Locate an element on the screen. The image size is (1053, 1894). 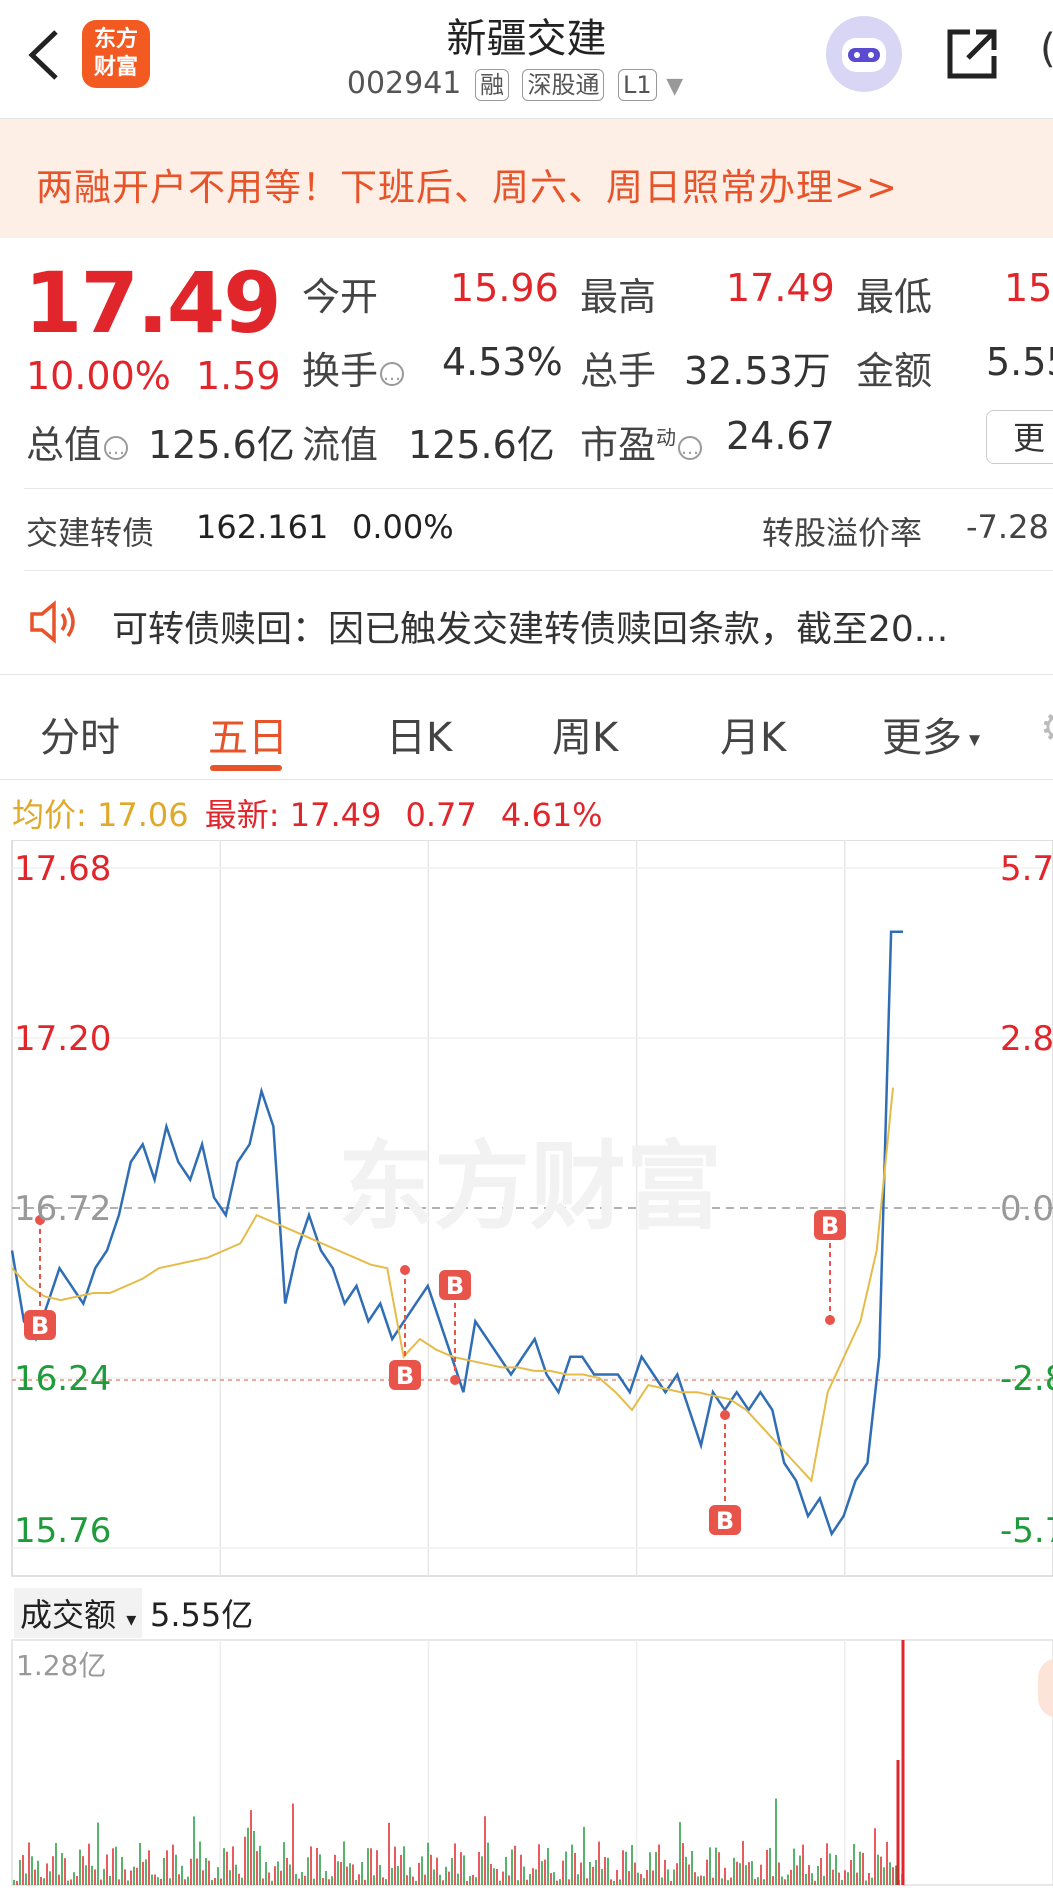
chevron-down-icon: ▼ is located at coordinates (674, 86).